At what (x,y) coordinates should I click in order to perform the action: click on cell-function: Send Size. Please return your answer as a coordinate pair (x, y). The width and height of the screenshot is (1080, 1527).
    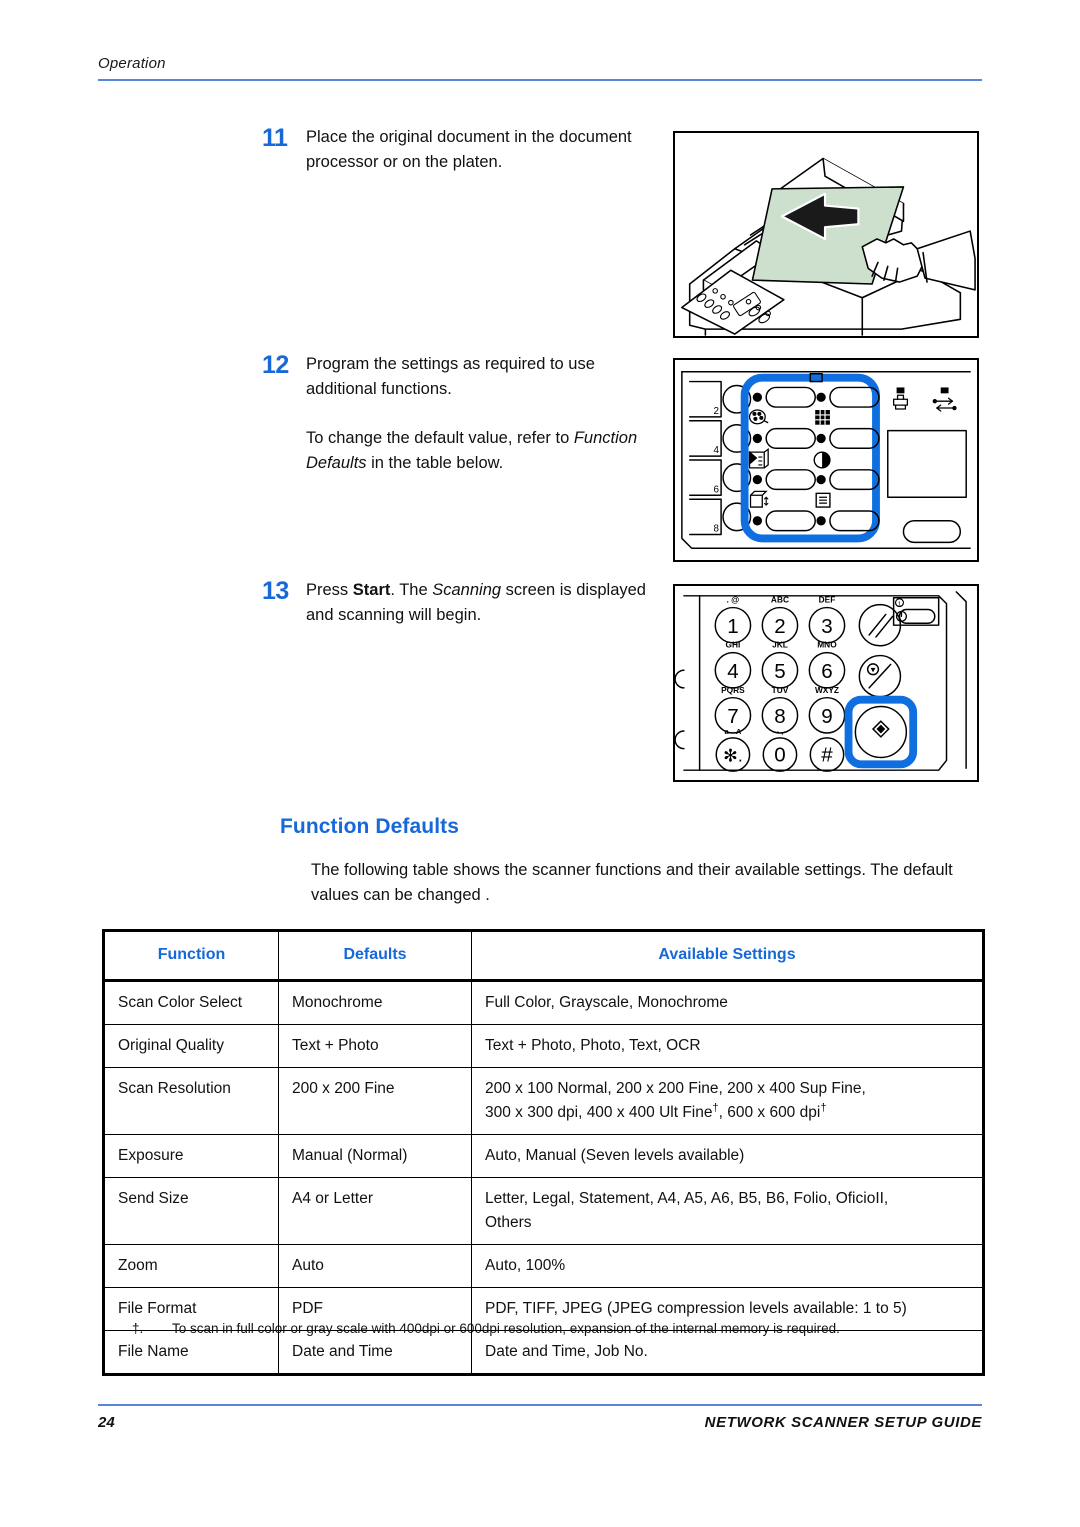
    Looking at the image, I should click on (190, 1211).